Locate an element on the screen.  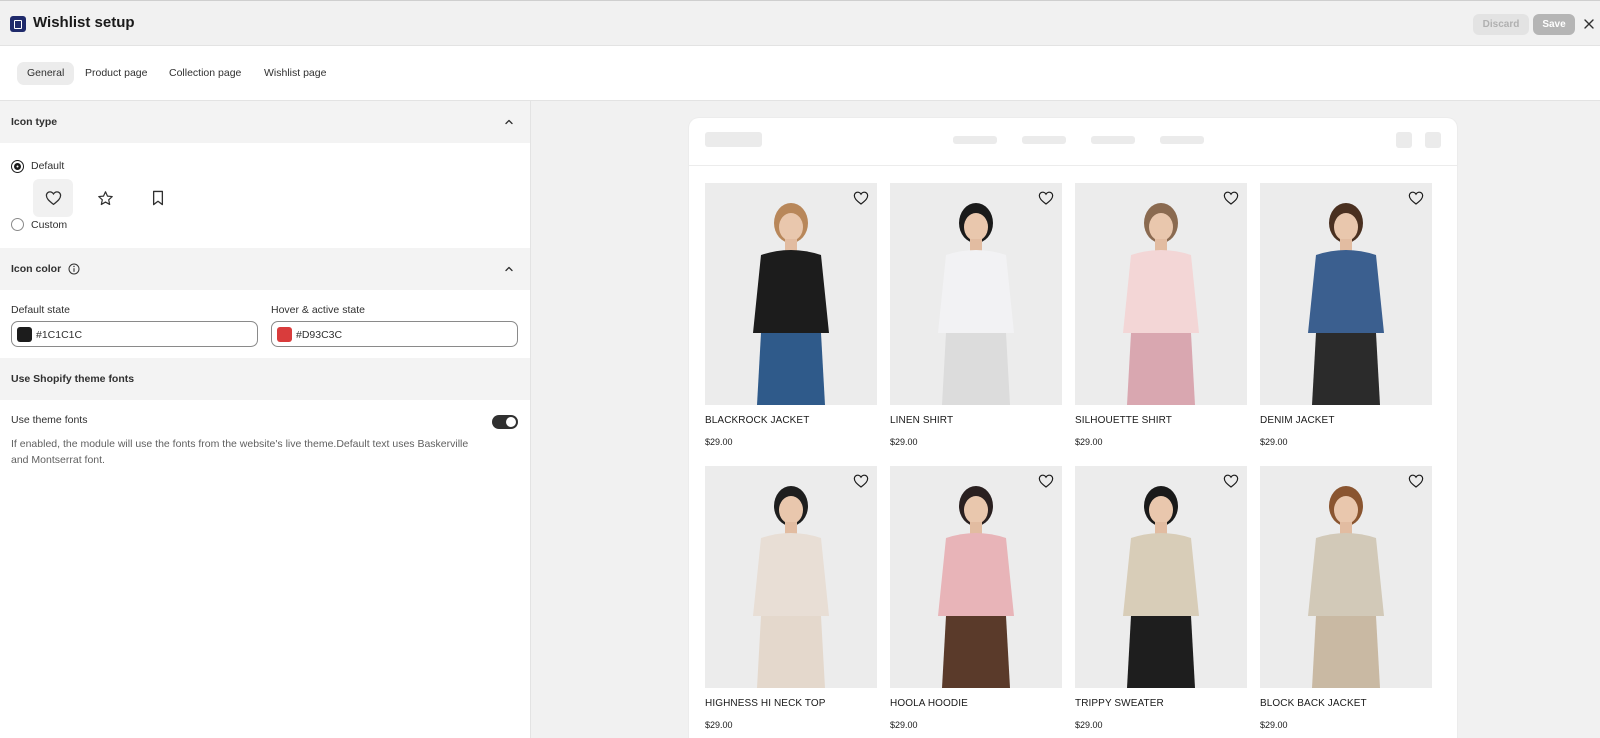
default-radio-label: Default is located at coordinates (48, 166).